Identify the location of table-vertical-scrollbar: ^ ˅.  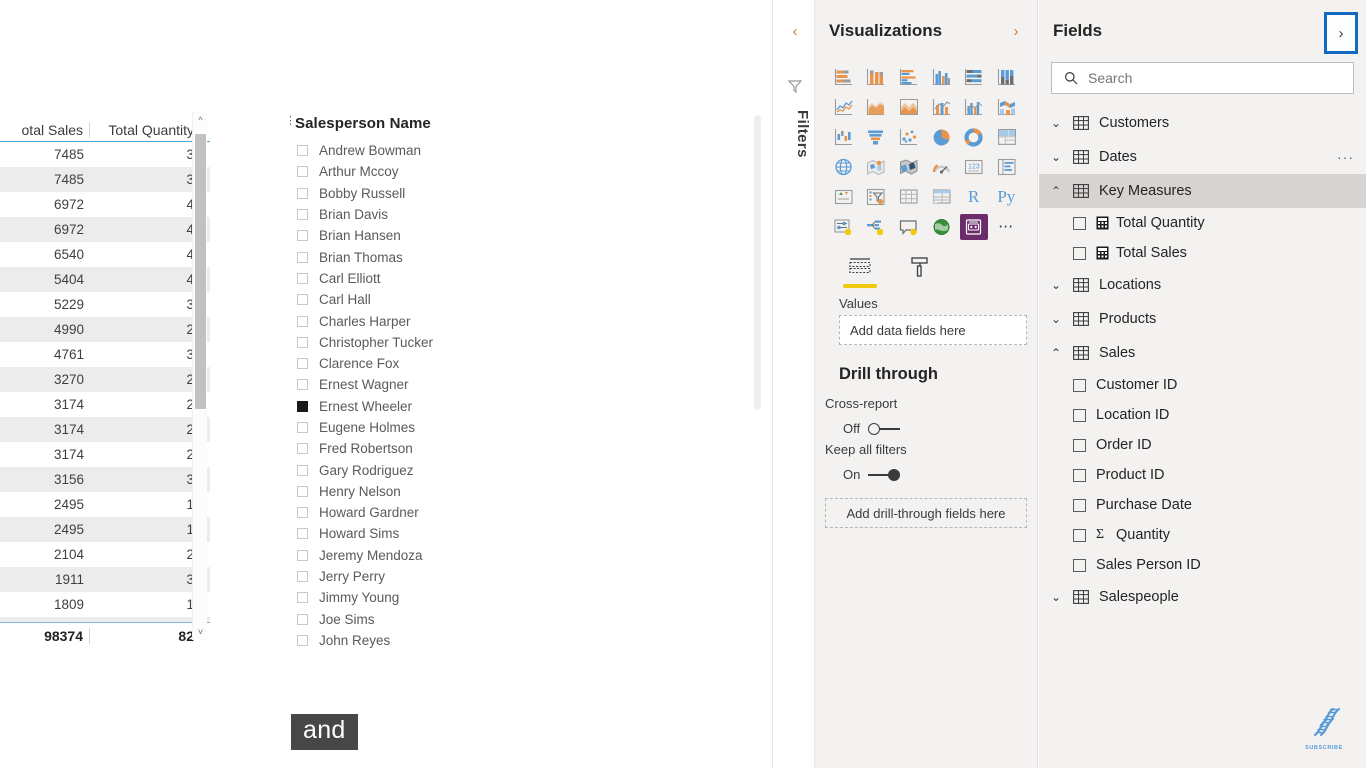
(199, 376).